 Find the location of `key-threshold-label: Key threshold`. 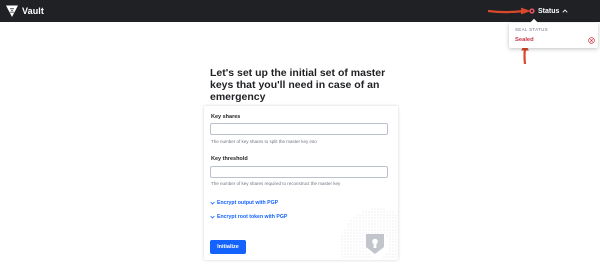

key-threshold-label: Key threshold is located at coordinates (229, 159).